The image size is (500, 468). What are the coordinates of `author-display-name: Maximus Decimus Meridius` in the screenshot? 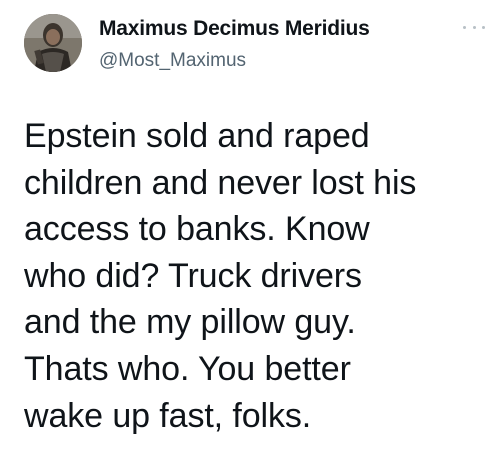 It's located at (234, 29).